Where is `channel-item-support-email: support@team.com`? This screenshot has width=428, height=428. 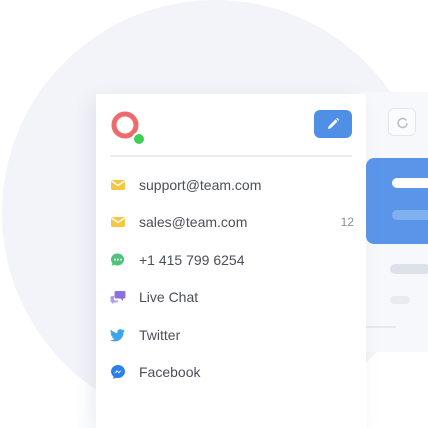 channel-item-support-email: support@team.com is located at coordinates (231, 185).